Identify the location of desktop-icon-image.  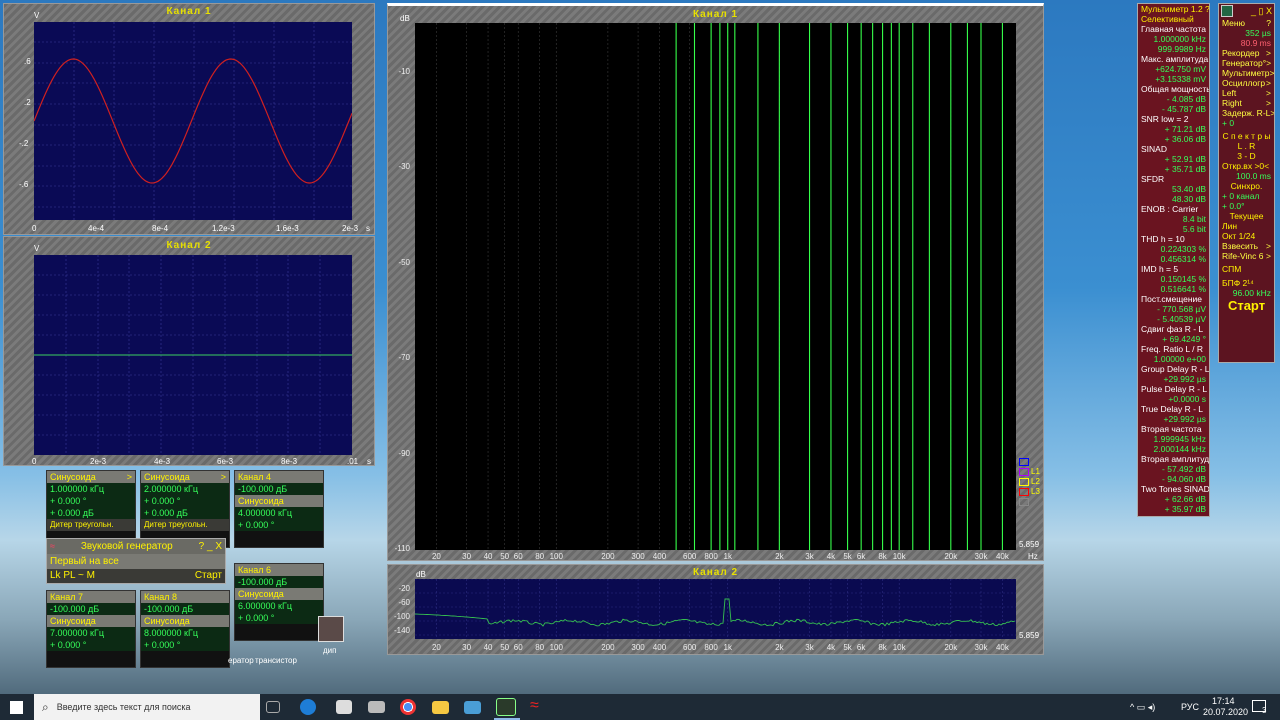
(331, 629).